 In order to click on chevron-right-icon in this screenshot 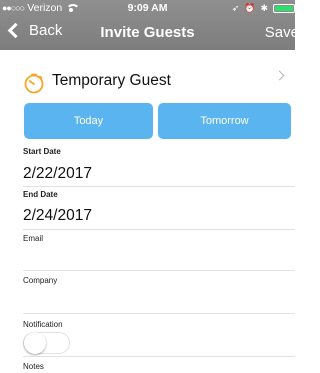, I will do `click(279, 75)`.